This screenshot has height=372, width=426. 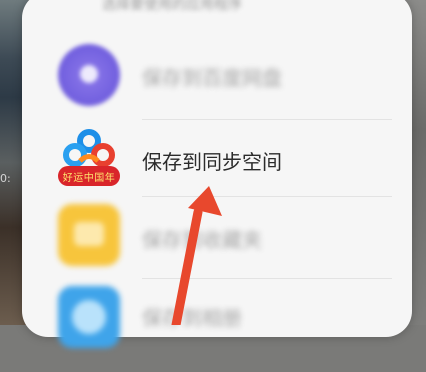 I want to click on arrow-head, so click(x=205, y=201).